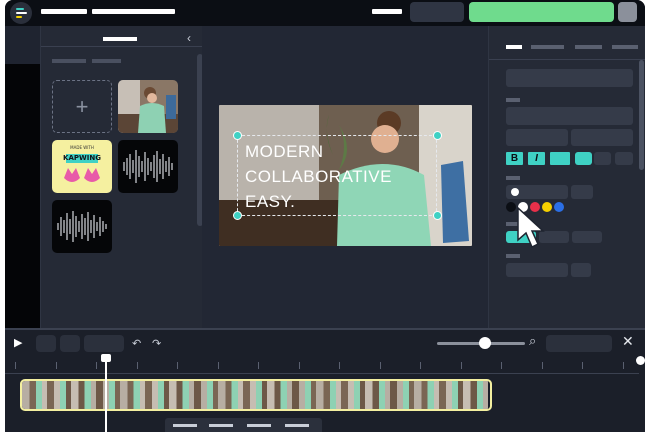  Describe the element at coordinates (148, 106) in the screenshot. I see `video-thumbnail` at that location.